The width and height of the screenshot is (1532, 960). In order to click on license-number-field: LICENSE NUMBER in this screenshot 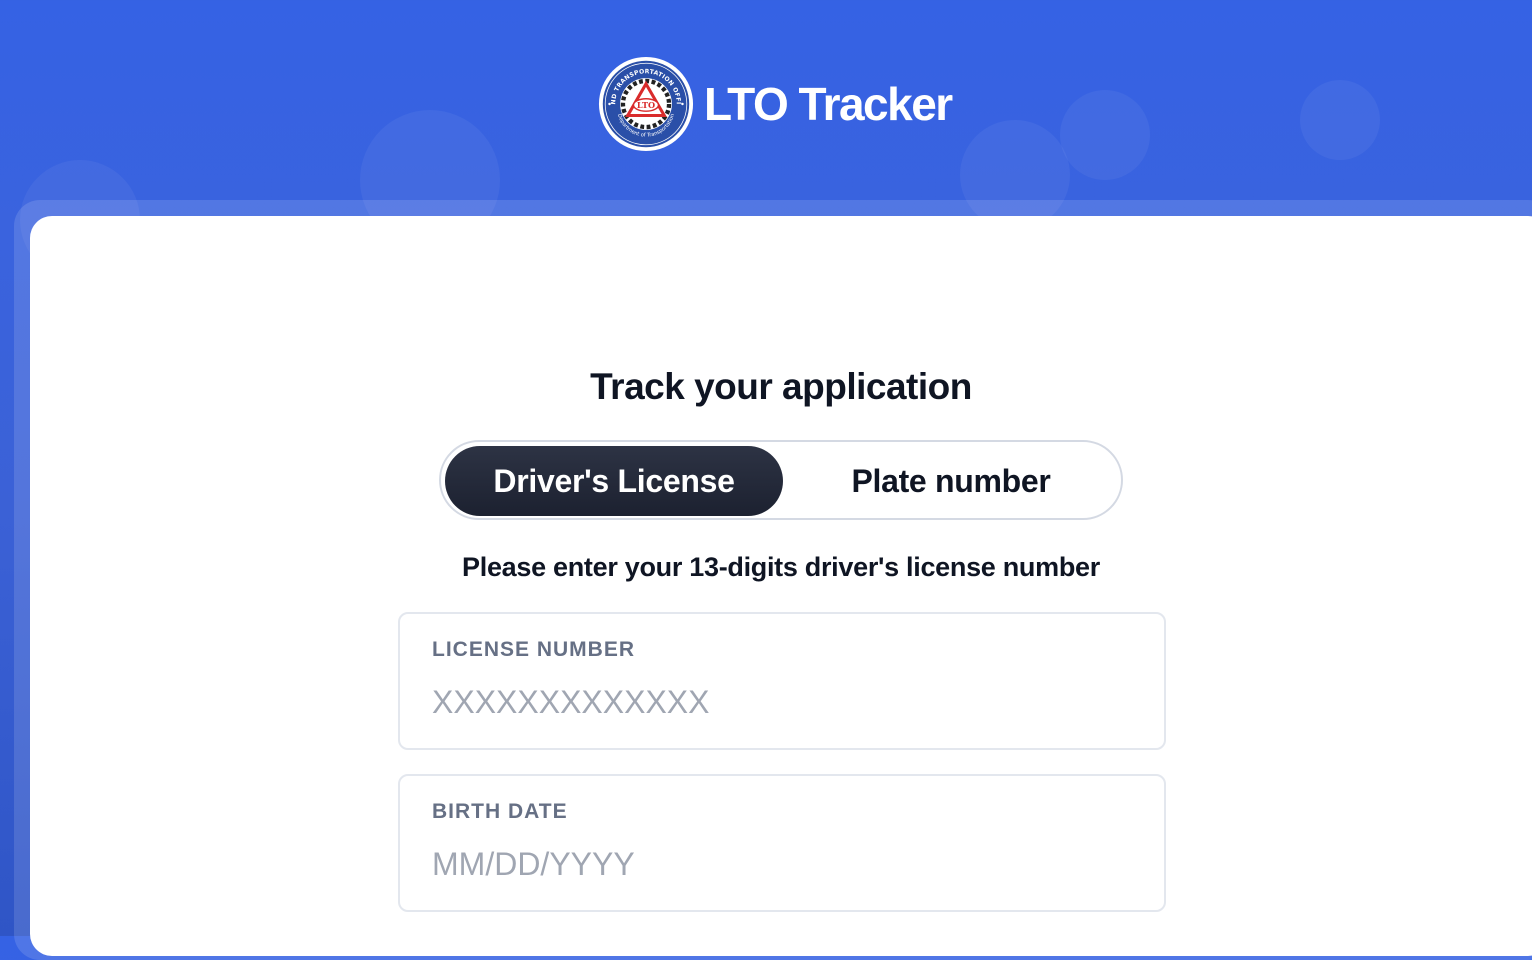, I will do `click(782, 681)`.